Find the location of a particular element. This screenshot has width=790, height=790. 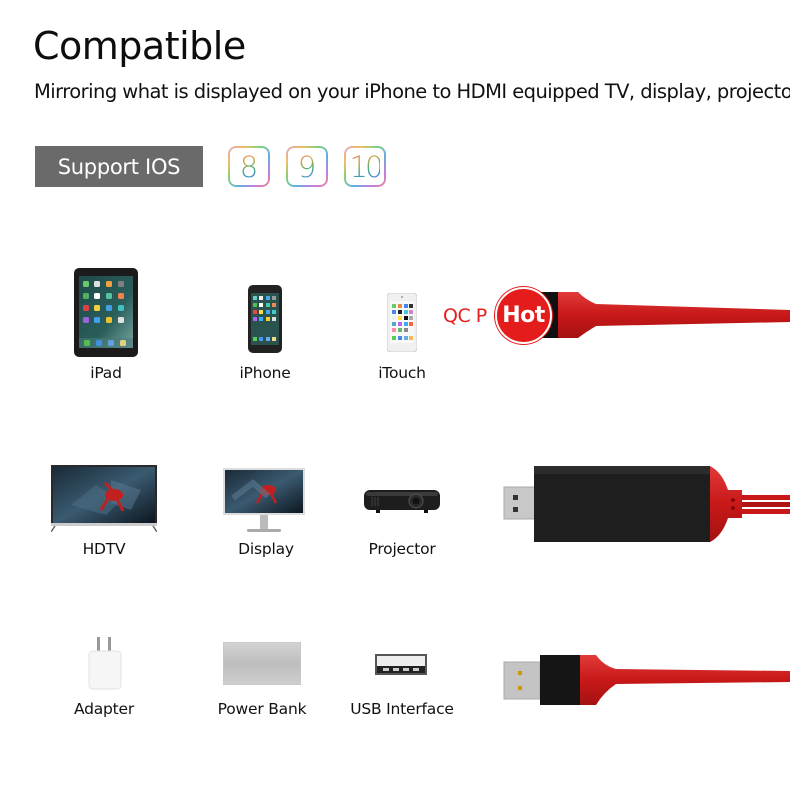

promo-partial-text: QC P is located at coordinates (465, 316).